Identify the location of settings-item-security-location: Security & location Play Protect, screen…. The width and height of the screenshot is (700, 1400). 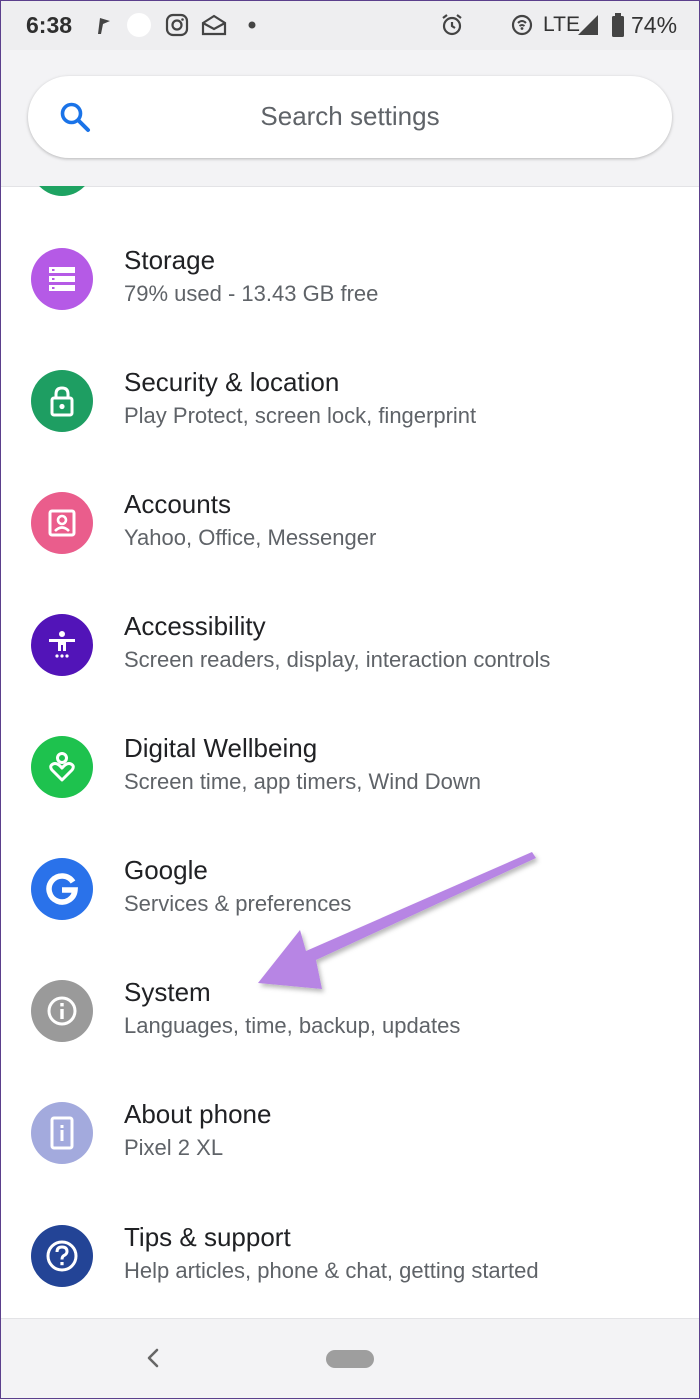
(350, 429).